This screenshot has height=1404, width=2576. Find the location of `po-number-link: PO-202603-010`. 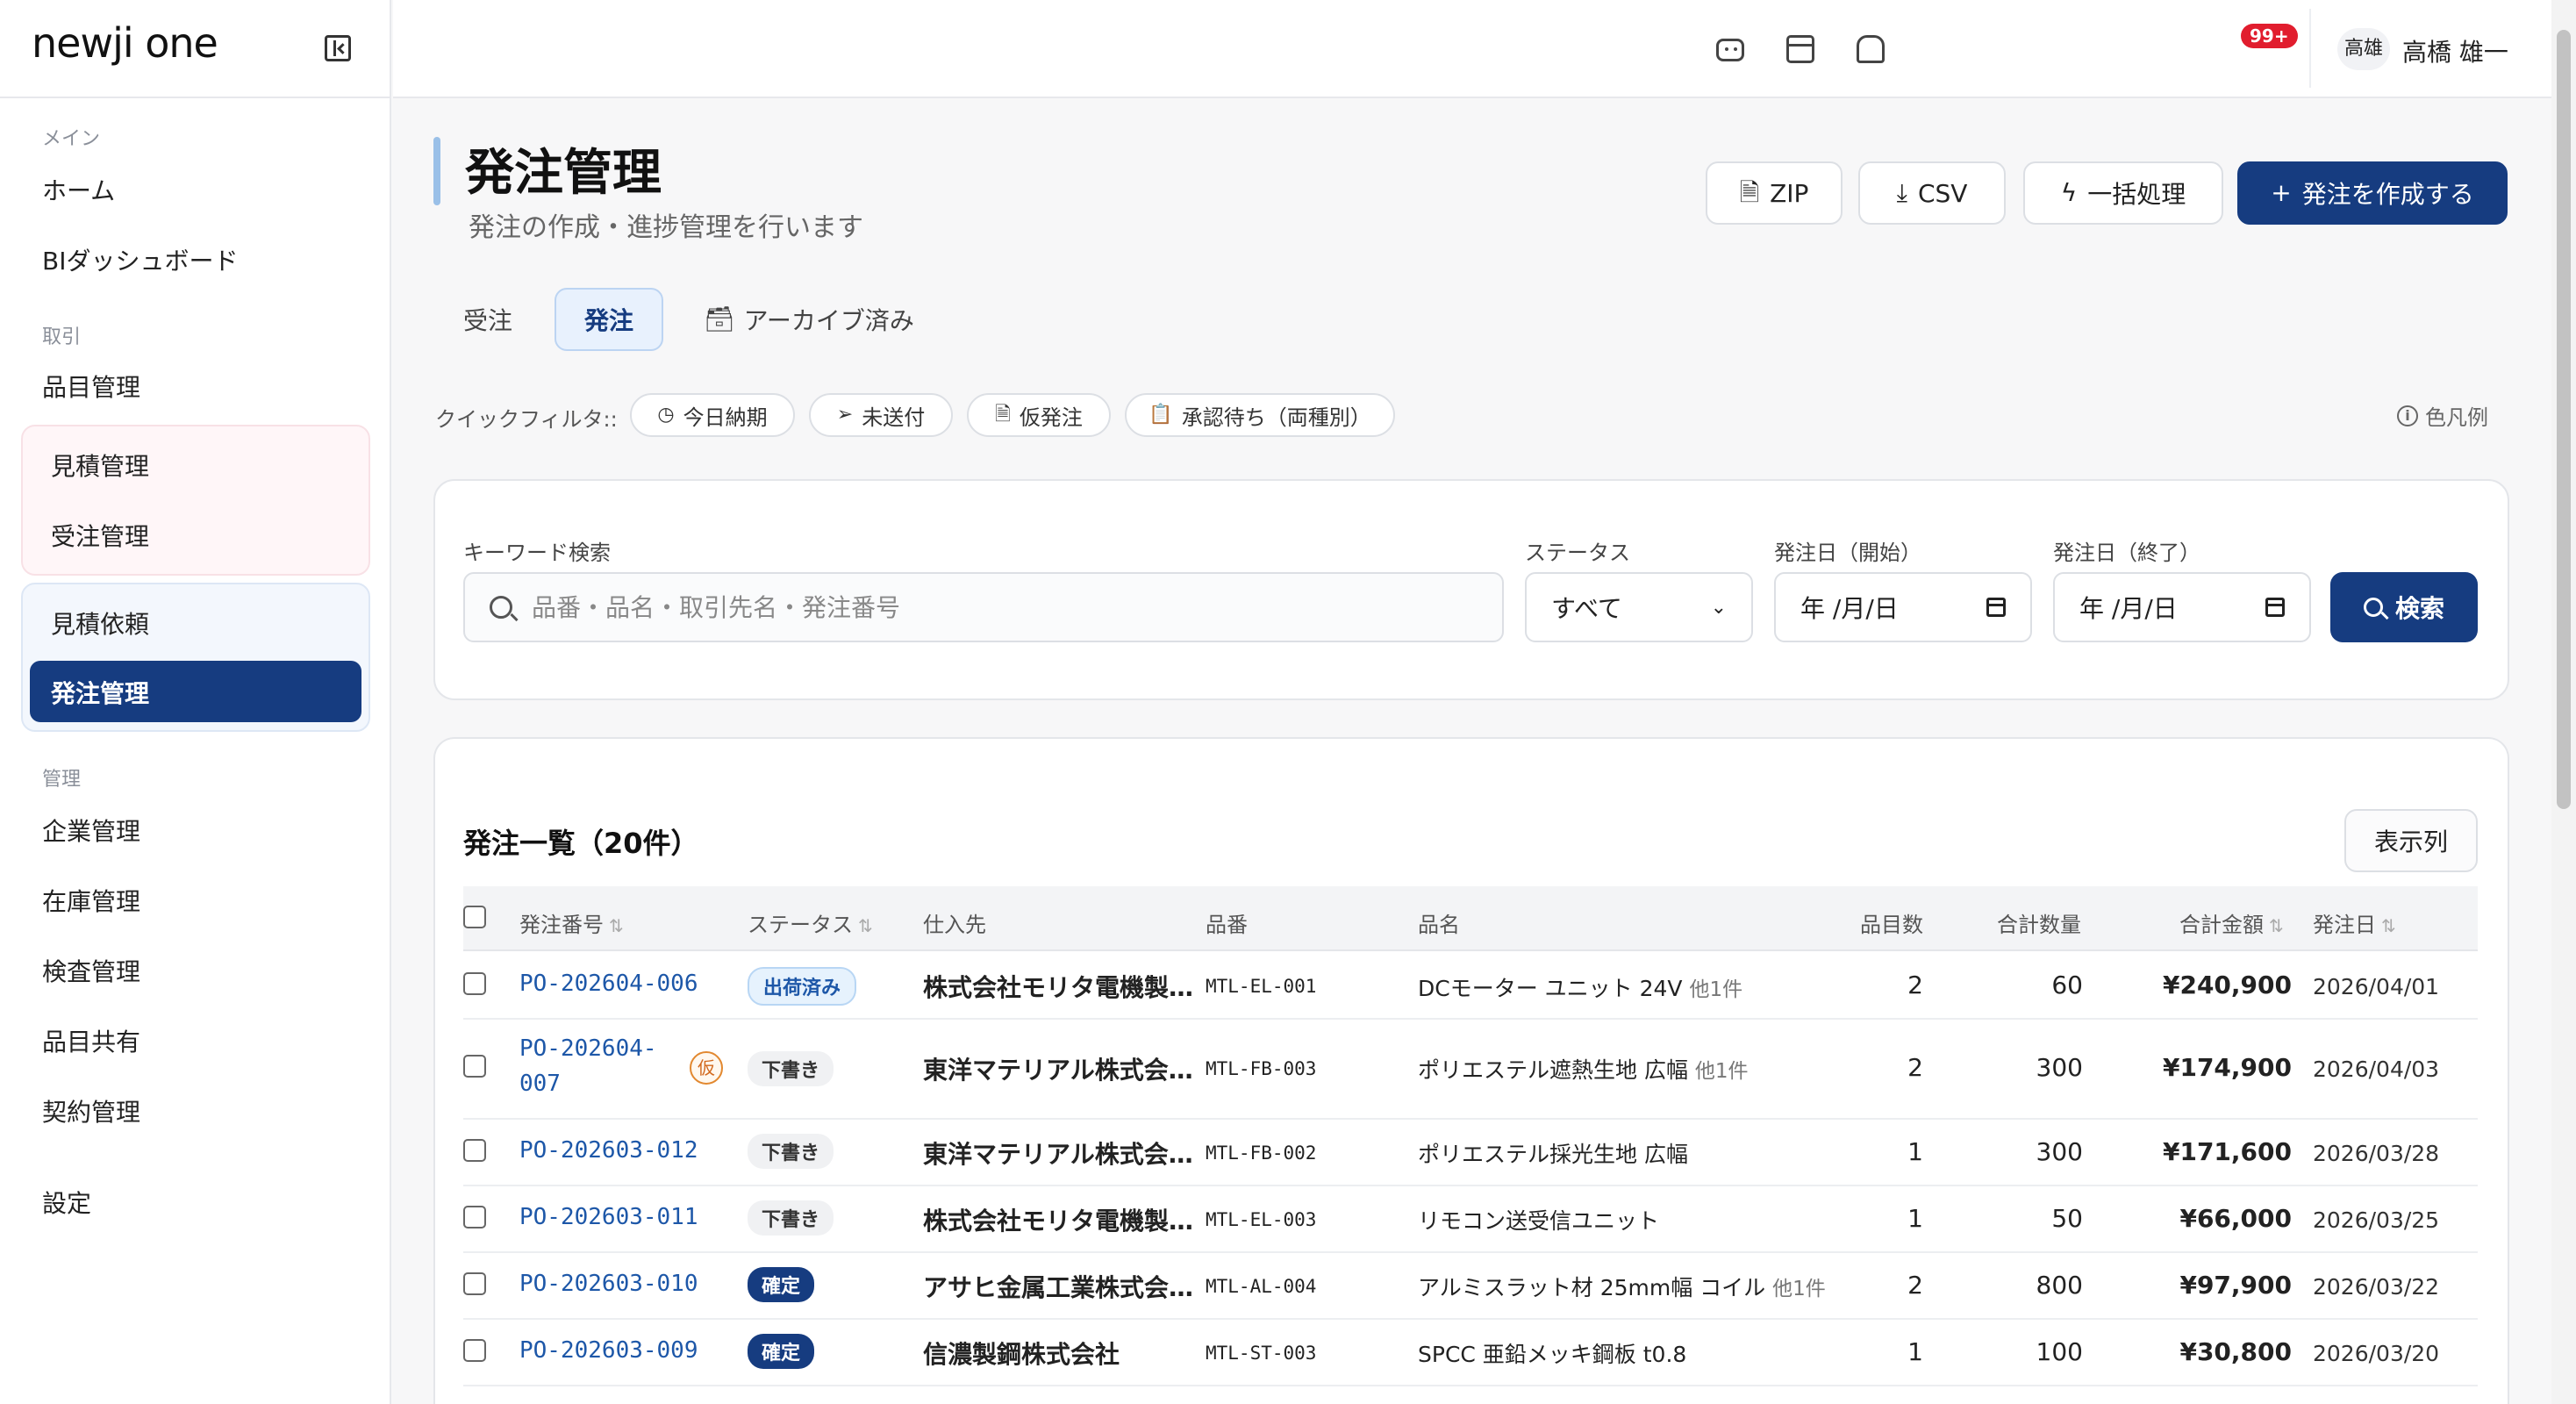

po-number-link: PO-202603-010 is located at coordinates (608, 1284).